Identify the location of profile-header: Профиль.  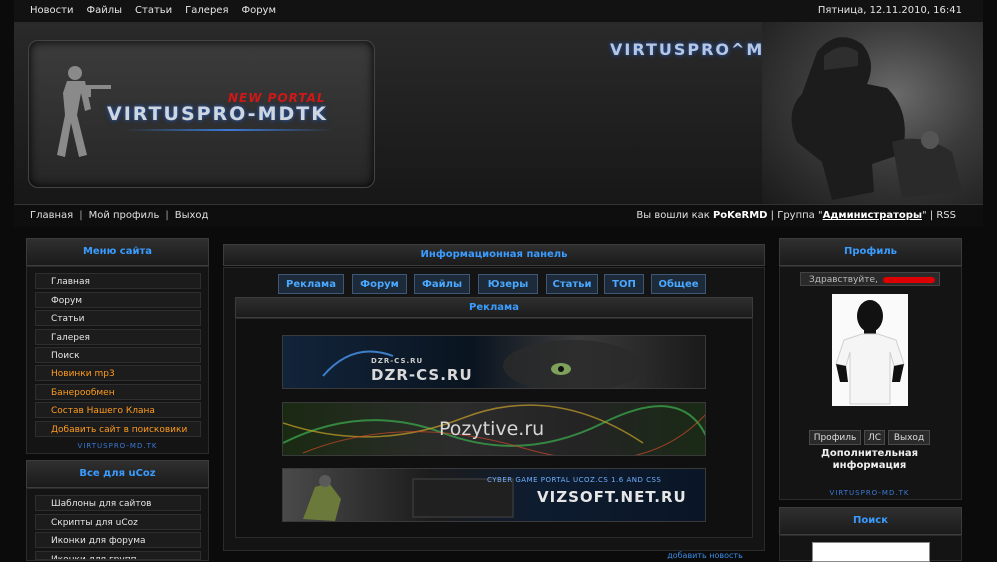
(870, 252).